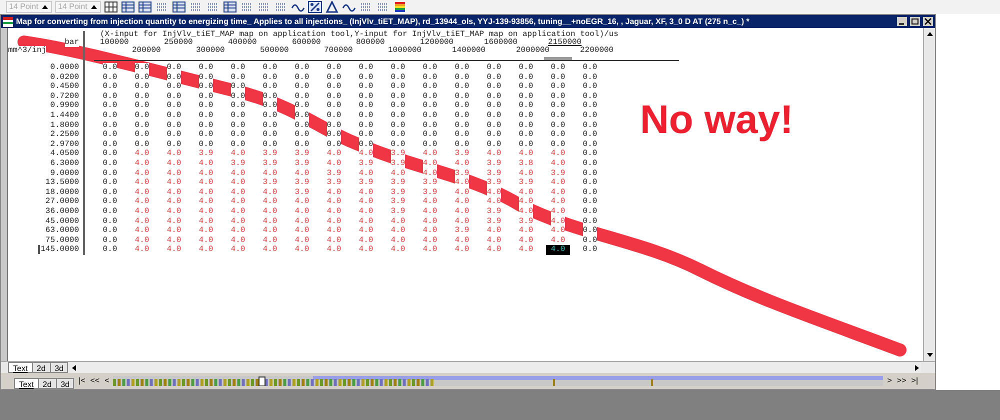 The height and width of the screenshot is (420, 1000). What do you see at coordinates (64, 77) in the screenshot?
I see `row-axis-value: 0.0200` at bounding box center [64, 77].